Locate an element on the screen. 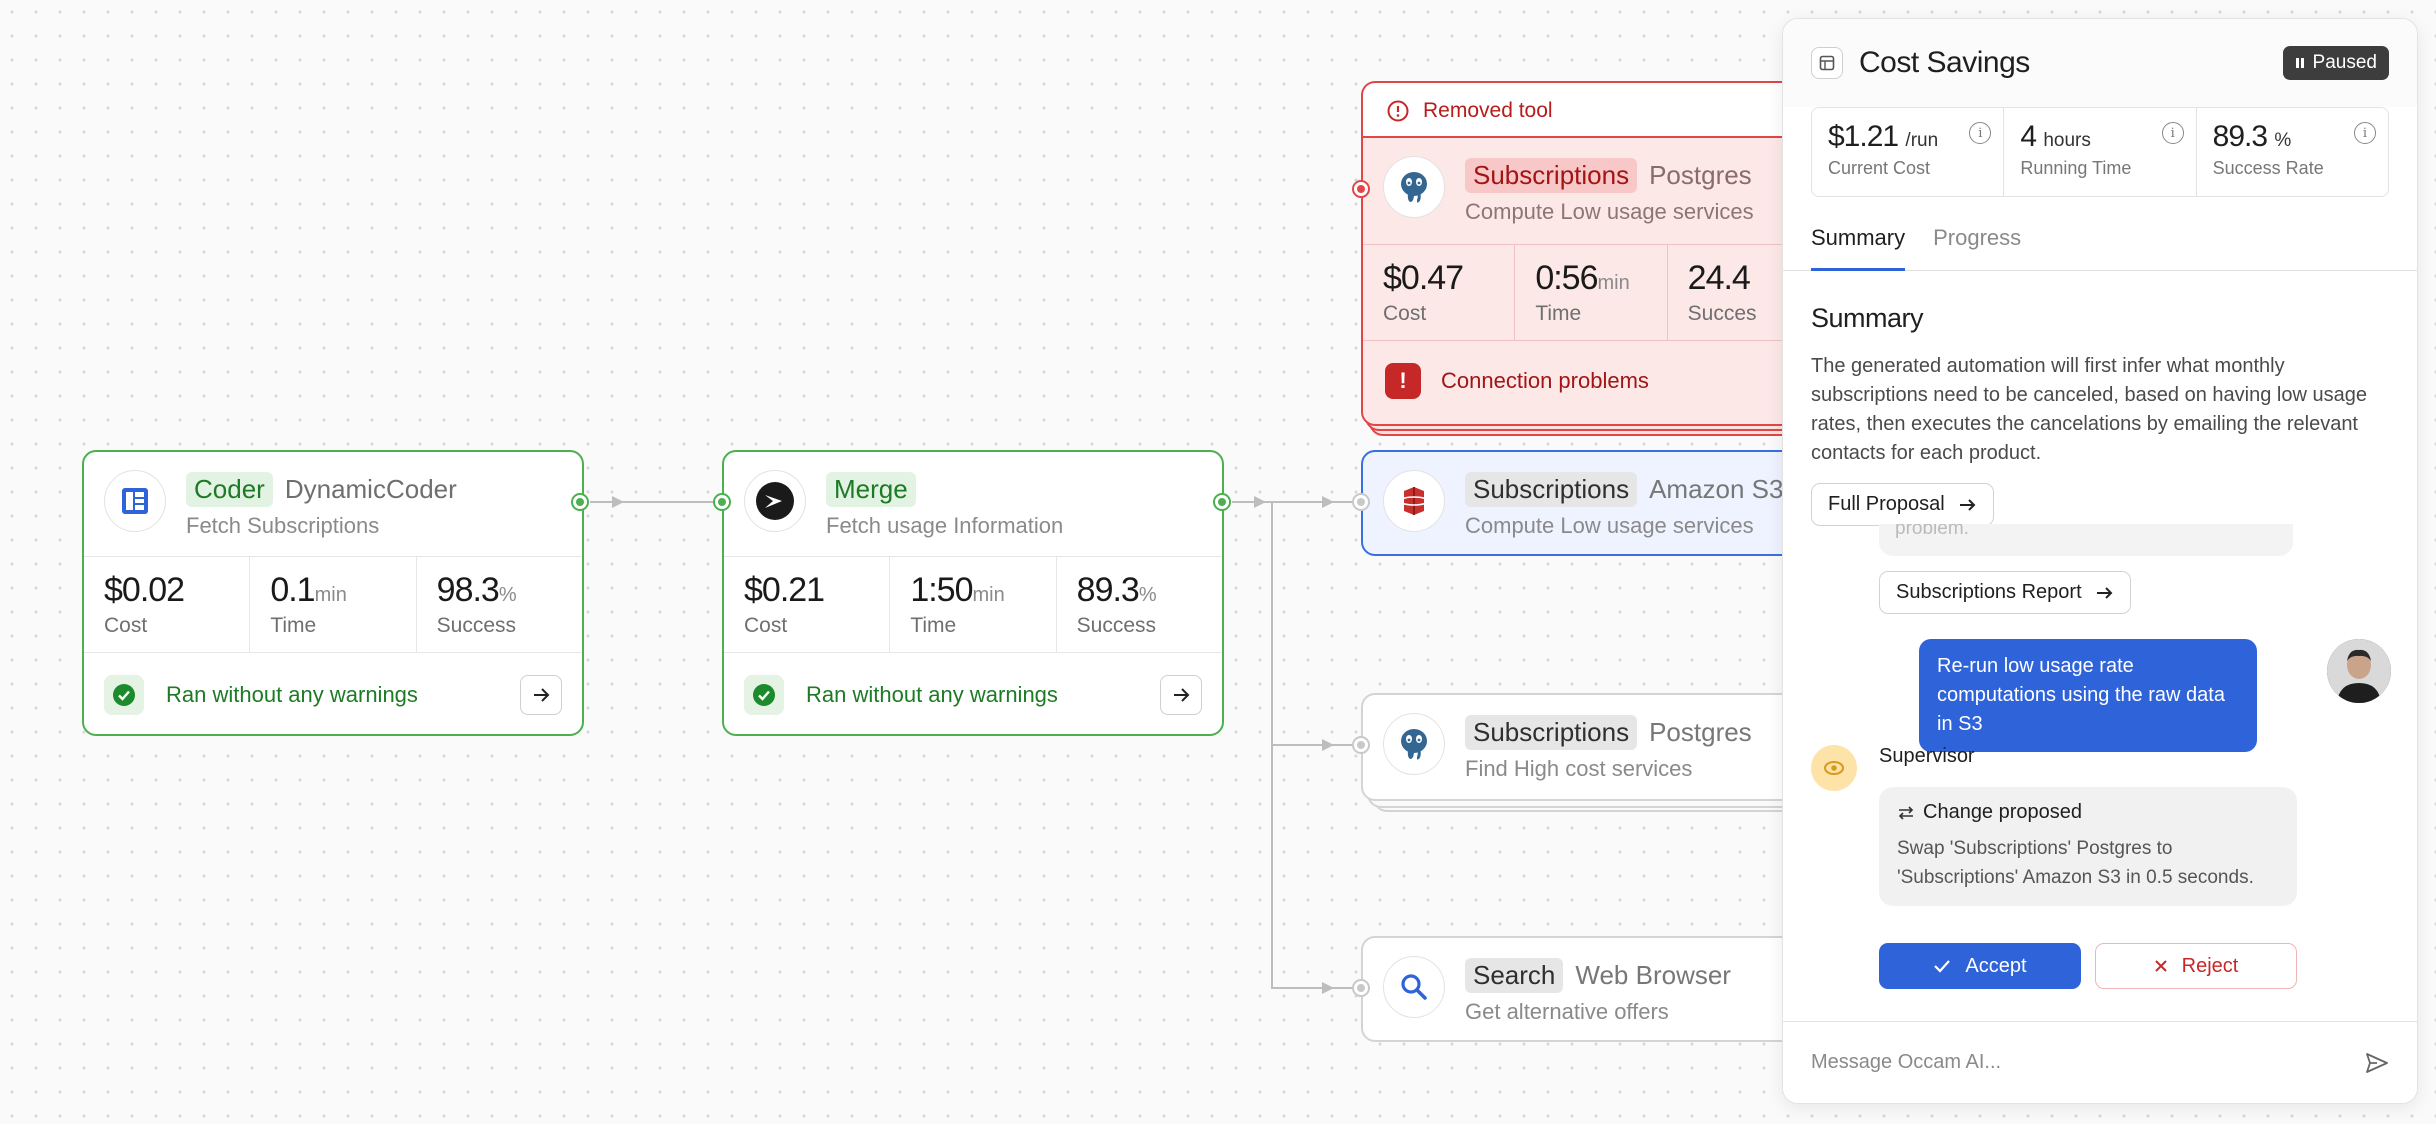  coder-output-port is located at coordinates (580, 502).